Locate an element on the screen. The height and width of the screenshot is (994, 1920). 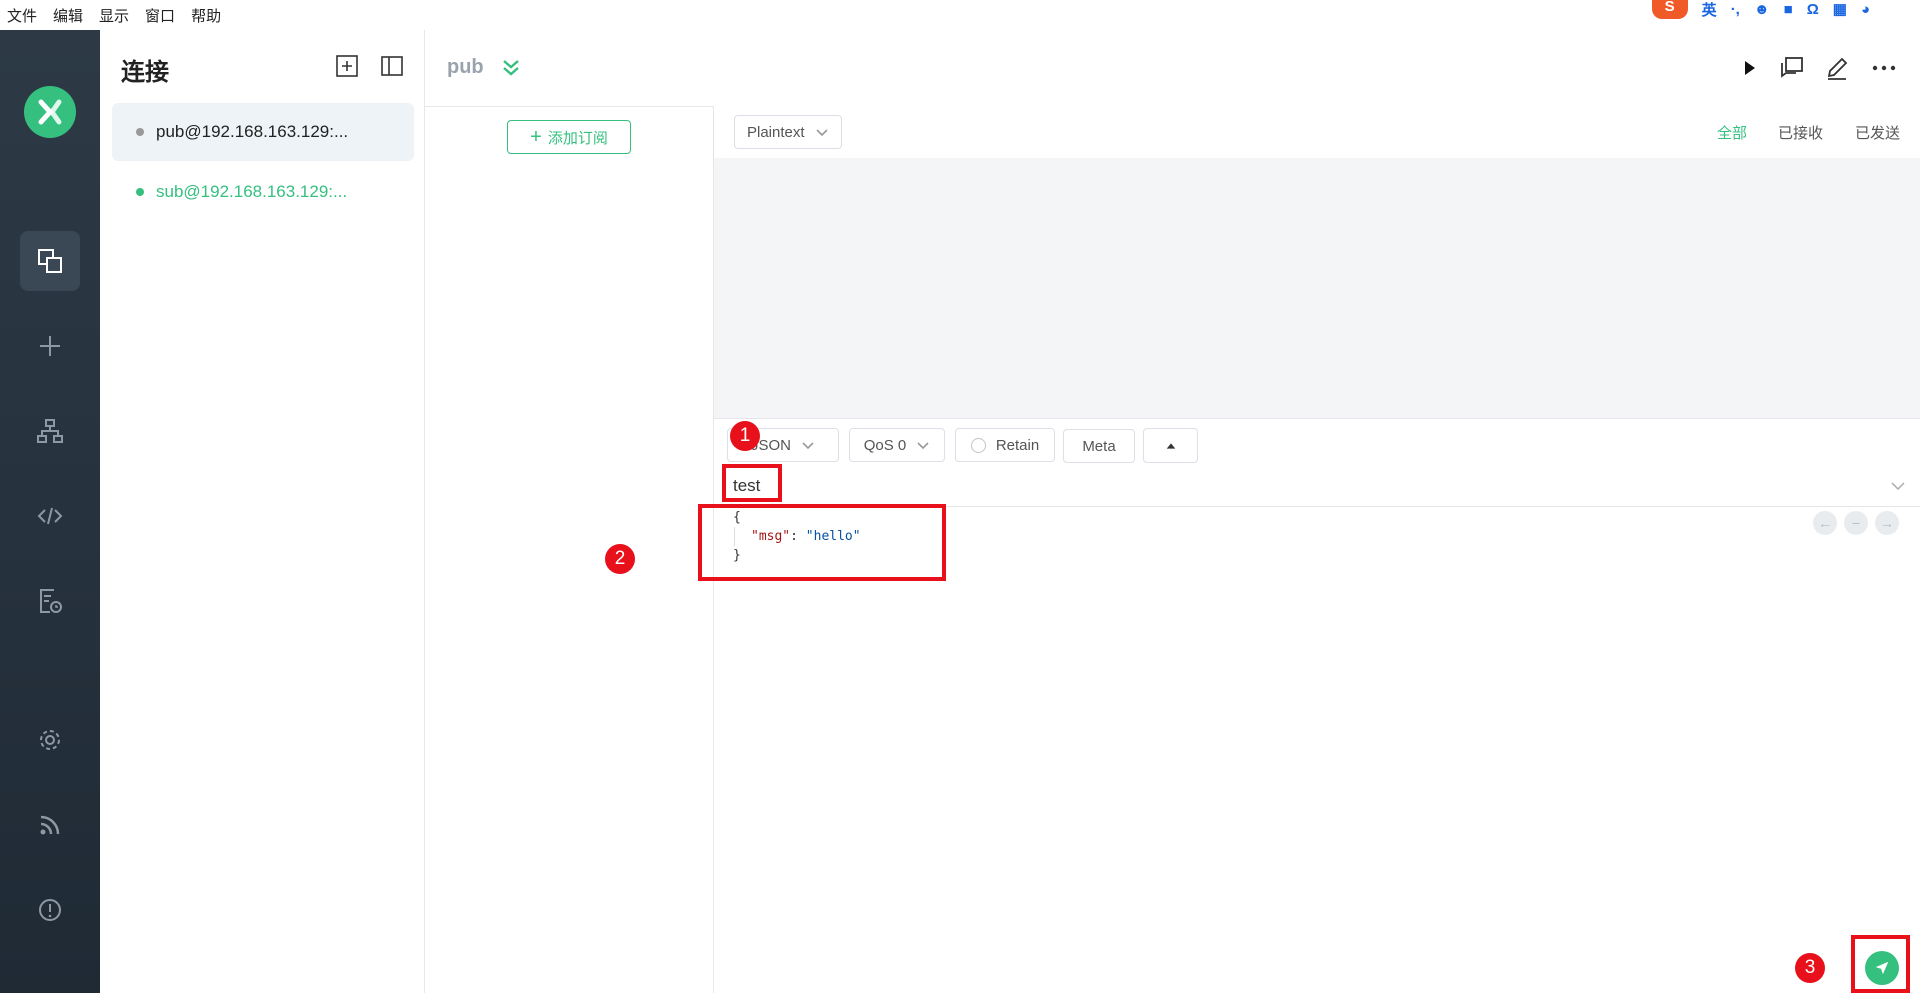
new-window-button is located at coordinates (1792, 68).